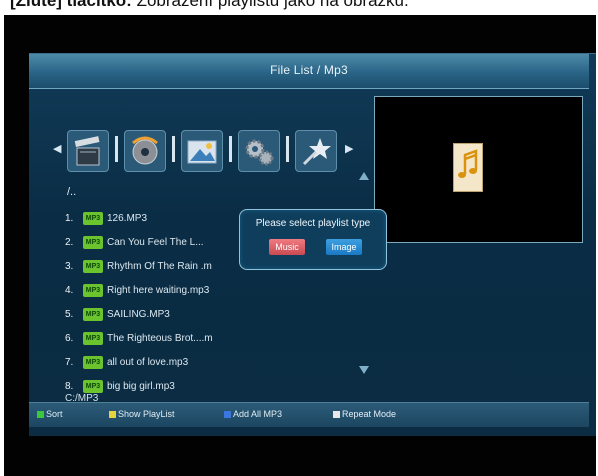 The height and width of the screenshot is (476, 598). I want to click on file-name: Rhythm Of The Rain .m, so click(159, 266).